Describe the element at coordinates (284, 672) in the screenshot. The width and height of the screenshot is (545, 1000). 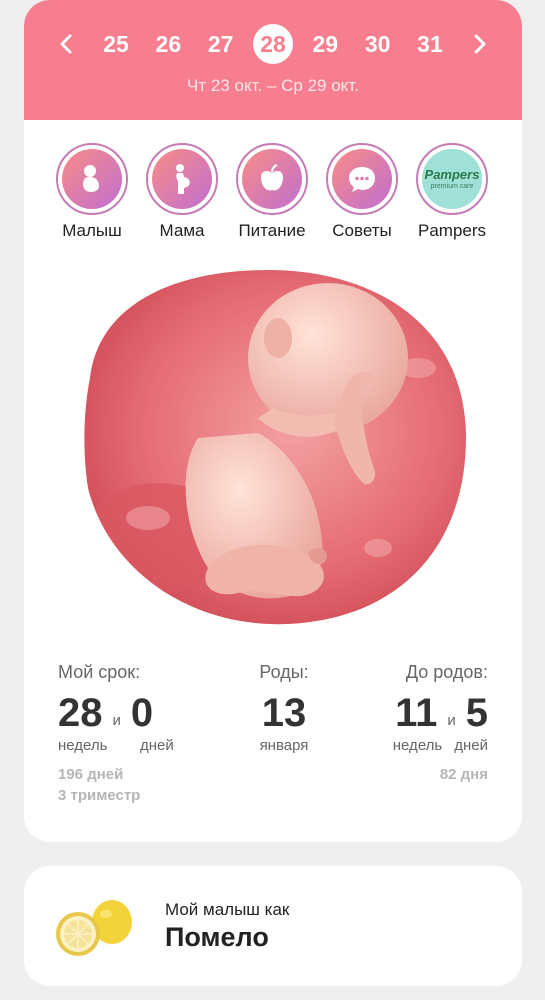
I see `birth-title: Роды:` at that location.